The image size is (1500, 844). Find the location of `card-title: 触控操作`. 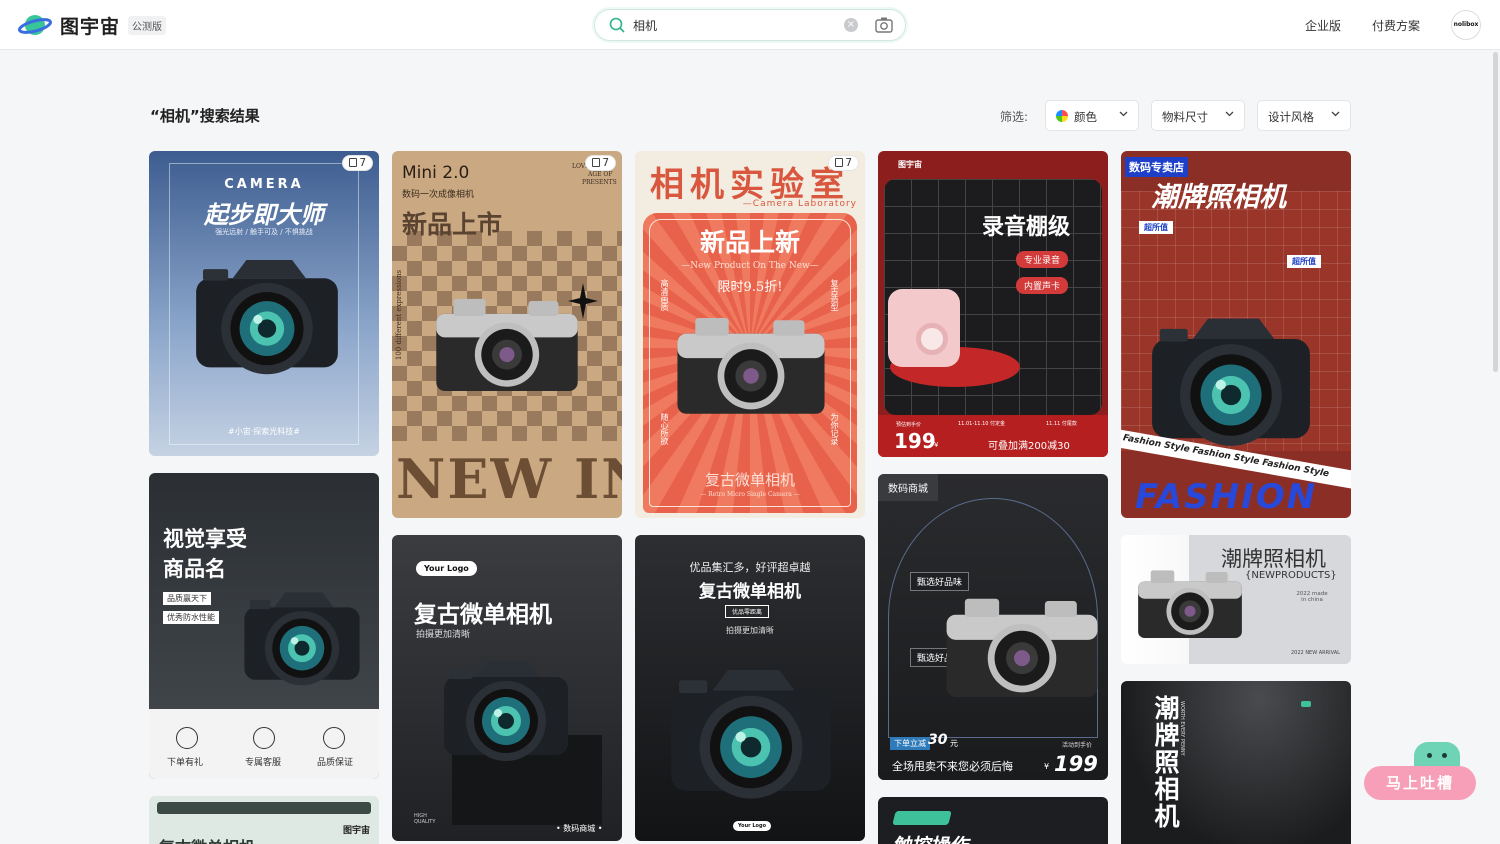

card-title: 触控操作 is located at coordinates (930, 837).